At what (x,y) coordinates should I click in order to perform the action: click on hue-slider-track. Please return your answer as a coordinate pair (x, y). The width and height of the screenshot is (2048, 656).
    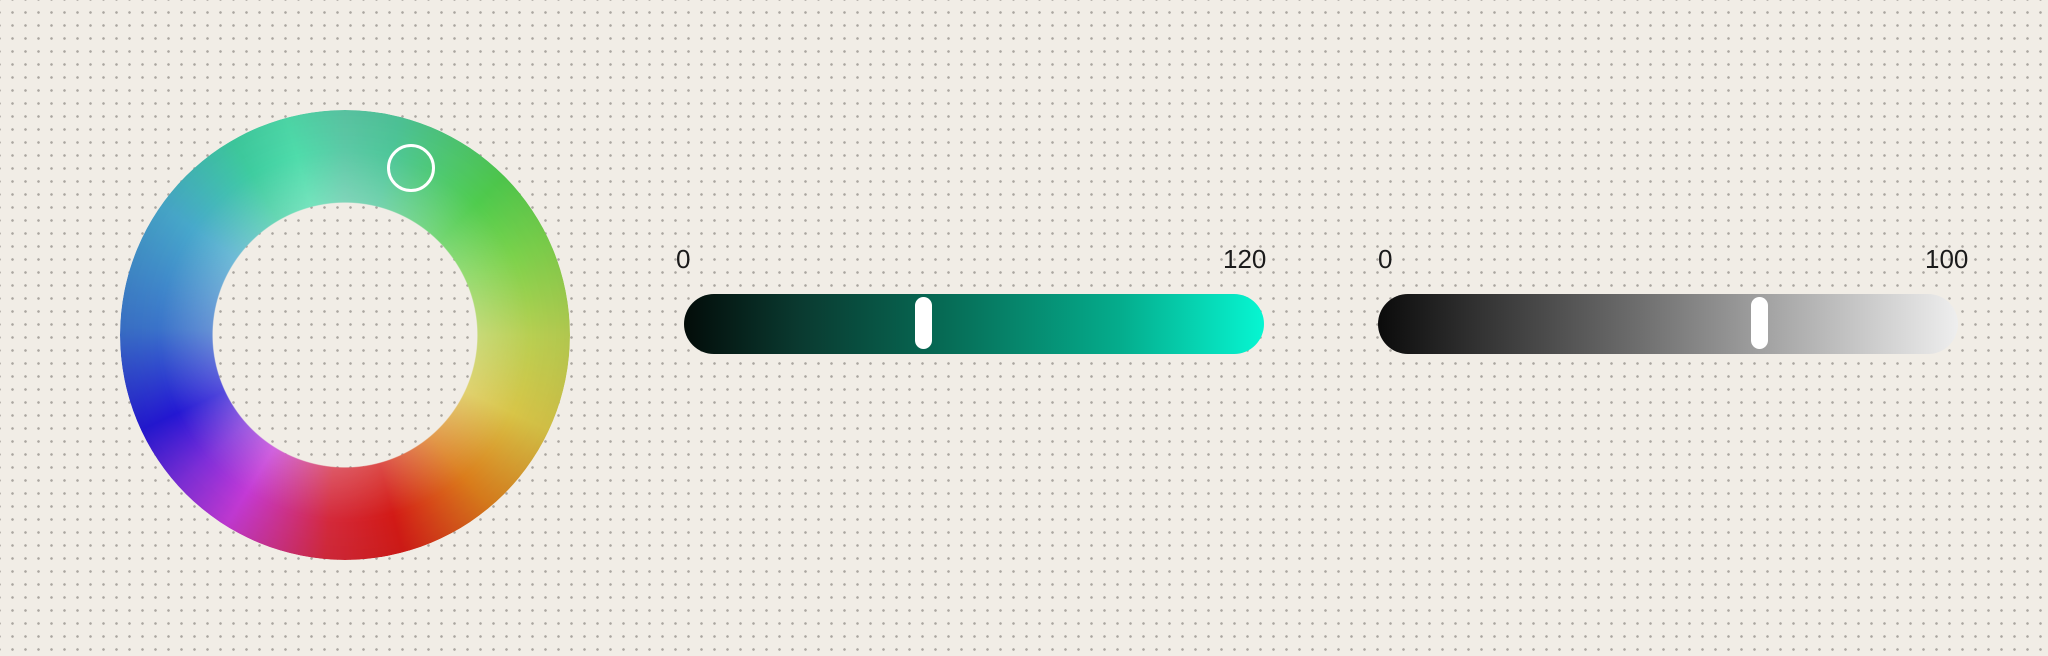
    Looking at the image, I should click on (974, 324).